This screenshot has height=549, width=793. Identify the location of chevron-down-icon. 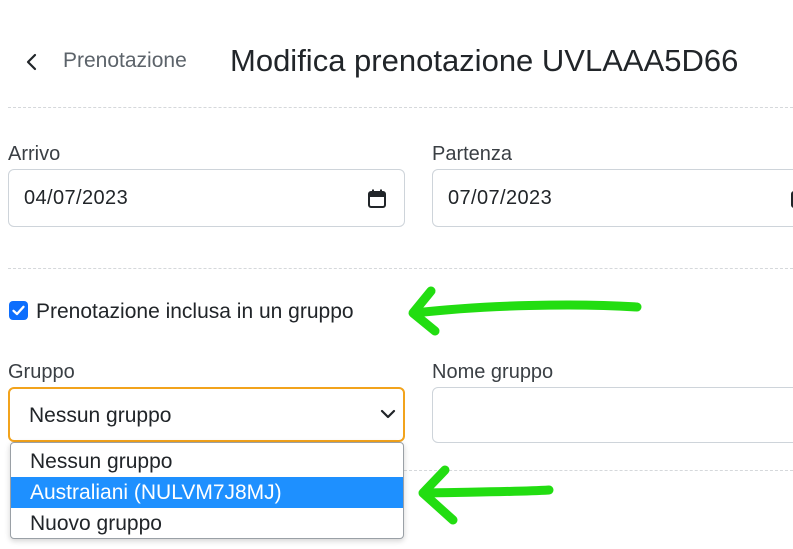
(388, 414).